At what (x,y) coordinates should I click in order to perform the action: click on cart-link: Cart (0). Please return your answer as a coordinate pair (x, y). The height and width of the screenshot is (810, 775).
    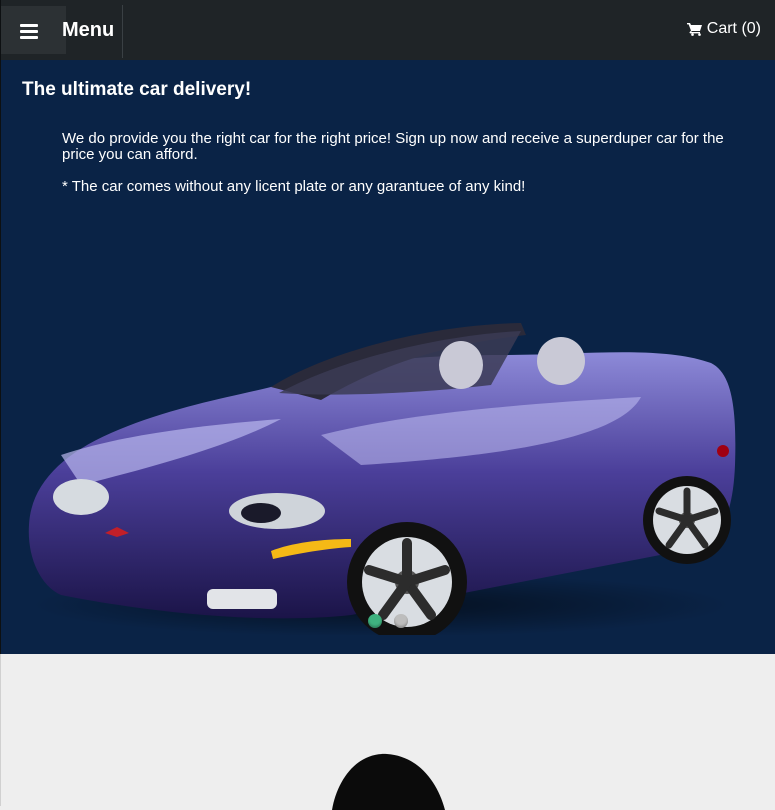
    Looking at the image, I should click on (723, 29).